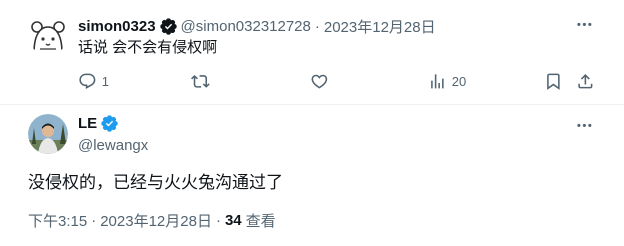 This screenshot has width=624, height=246. What do you see at coordinates (148, 47) in the screenshot?
I see `tweet-text: 话说 会不会有侵权啊` at bounding box center [148, 47].